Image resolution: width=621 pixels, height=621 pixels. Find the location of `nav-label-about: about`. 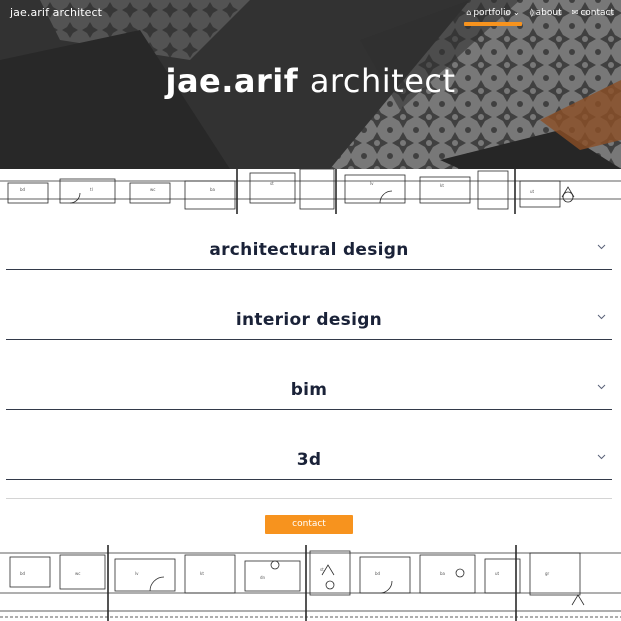

nav-label-about: about is located at coordinates (548, 13).